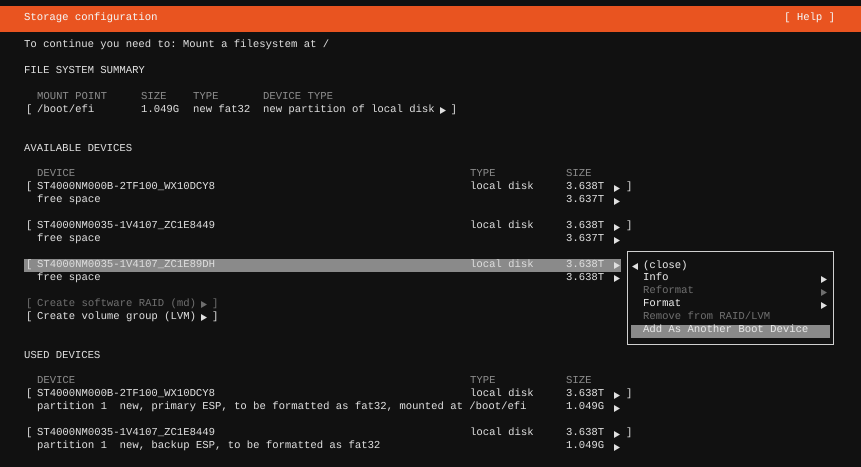 The width and height of the screenshot is (861, 467). Describe the element at coordinates (282, 407) in the screenshot. I see `partition-label: partition 1 new, primary ESP, to be formatted as fat32, mounted at /boot/efi` at that location.